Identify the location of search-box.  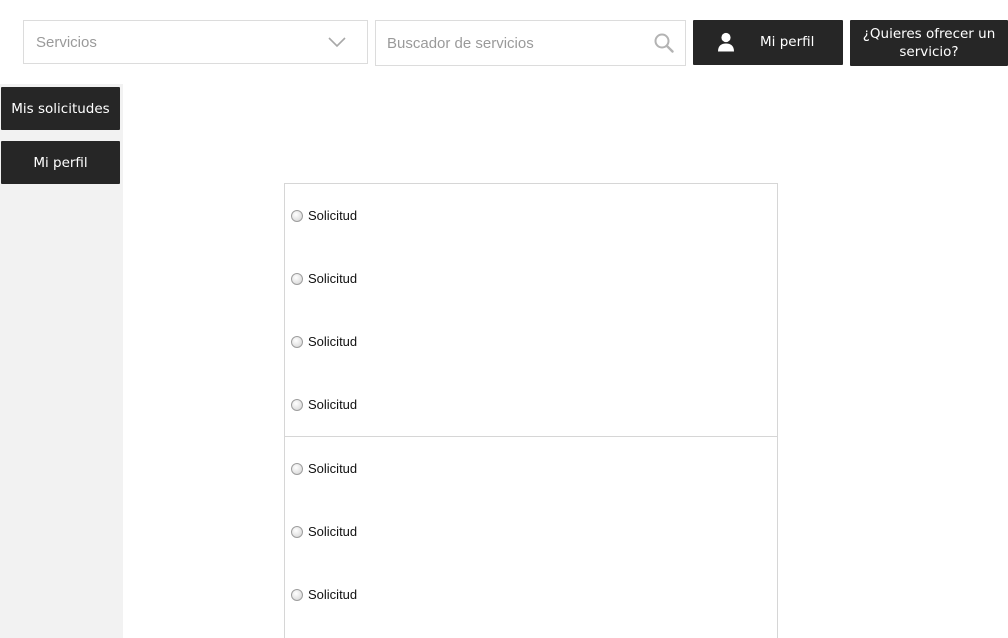
(530, 43).